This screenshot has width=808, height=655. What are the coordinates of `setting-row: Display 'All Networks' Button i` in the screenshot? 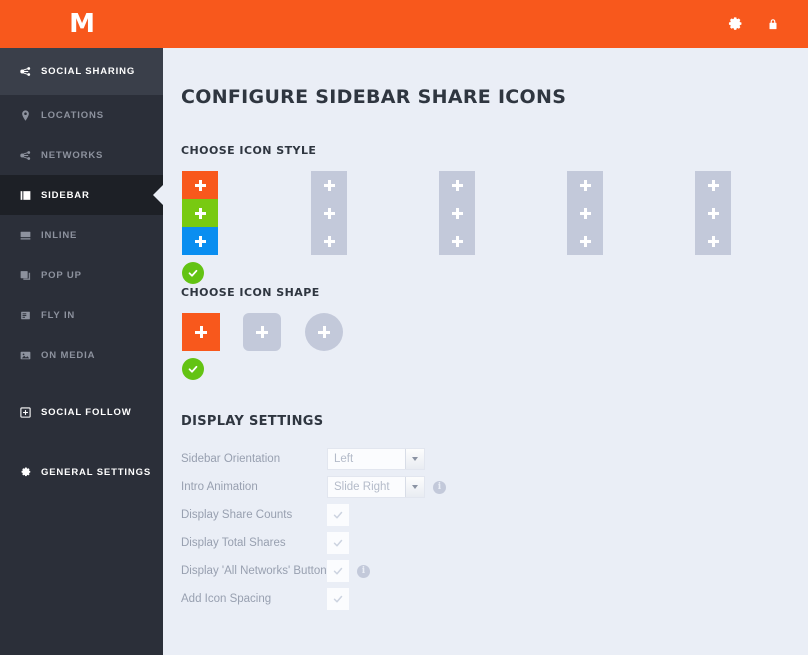 It's located at (494, 571).